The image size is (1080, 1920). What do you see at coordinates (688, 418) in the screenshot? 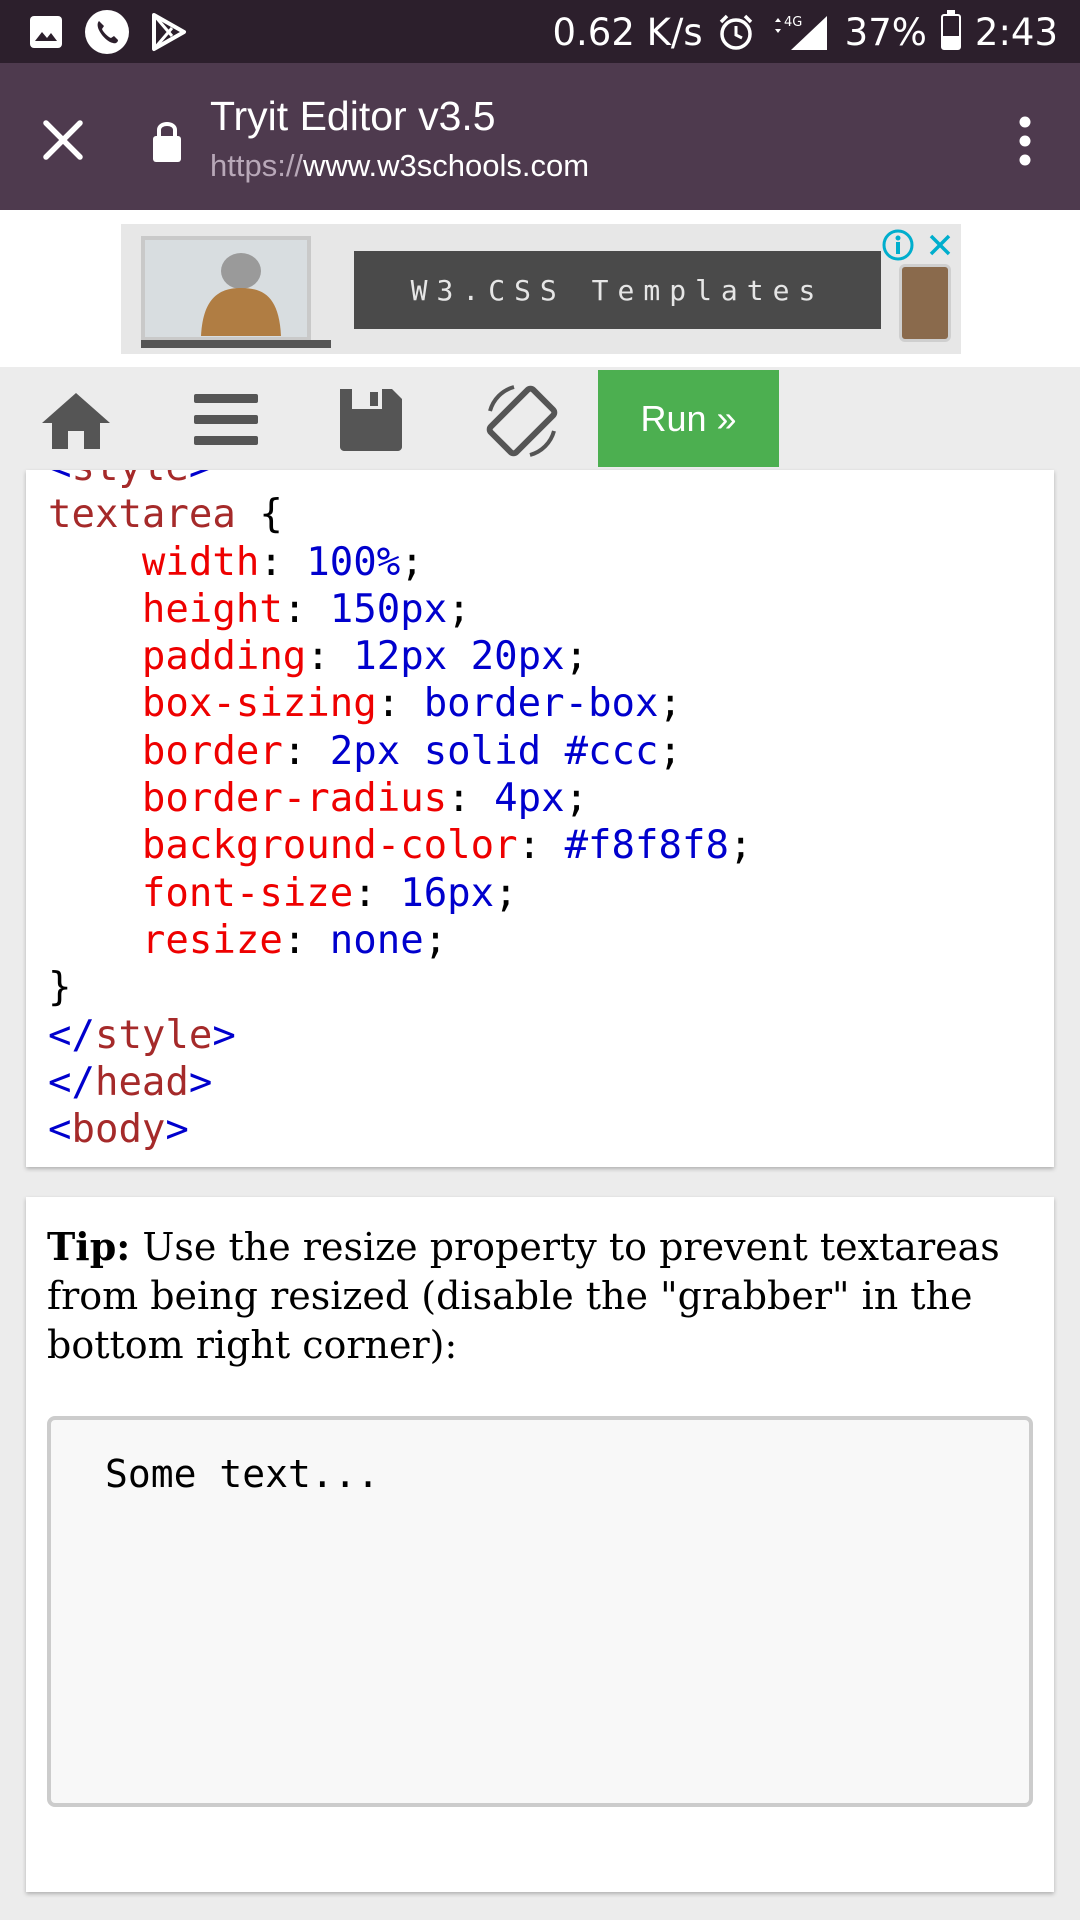
I see `run-button: Run »` at bounding box center [688, 418].